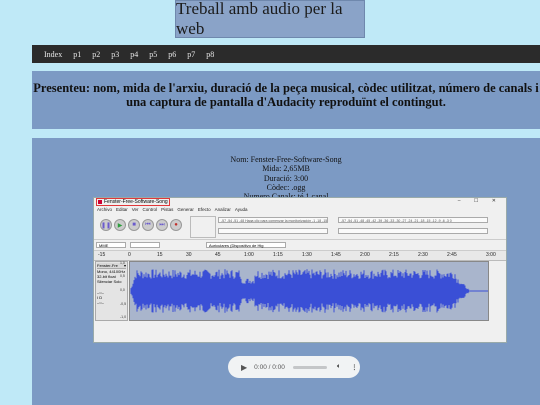 The height and width of the screenshot is (405, 540). I want to click on skip-start-icon: ⏮, so click(148, 225).